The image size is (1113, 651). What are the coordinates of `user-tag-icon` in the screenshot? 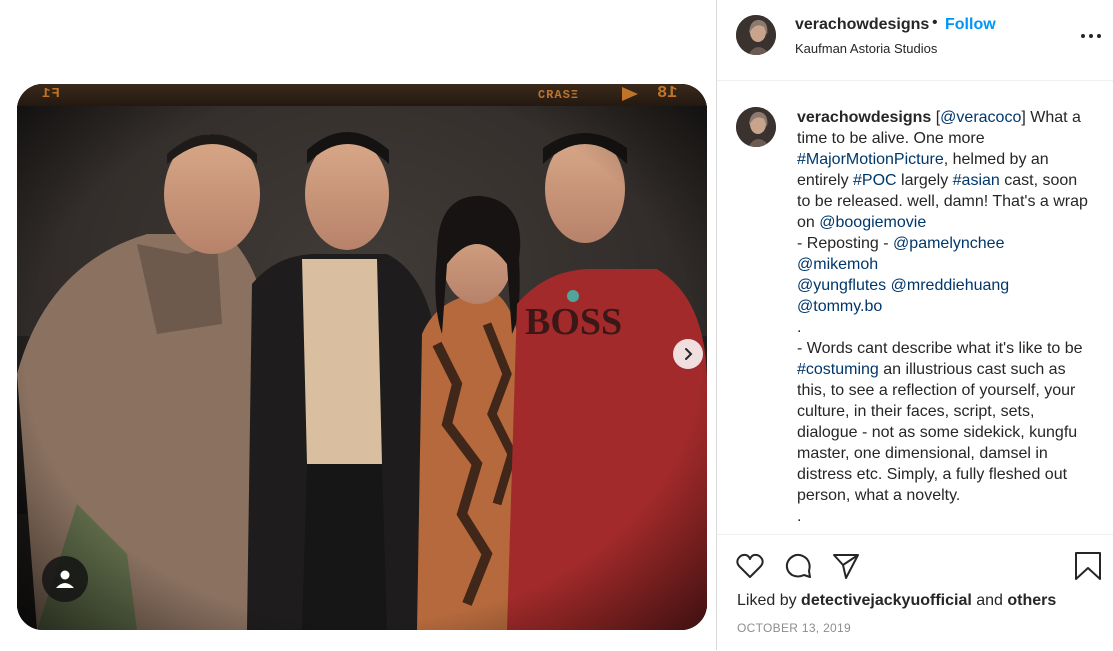 It's located at (65, 579).